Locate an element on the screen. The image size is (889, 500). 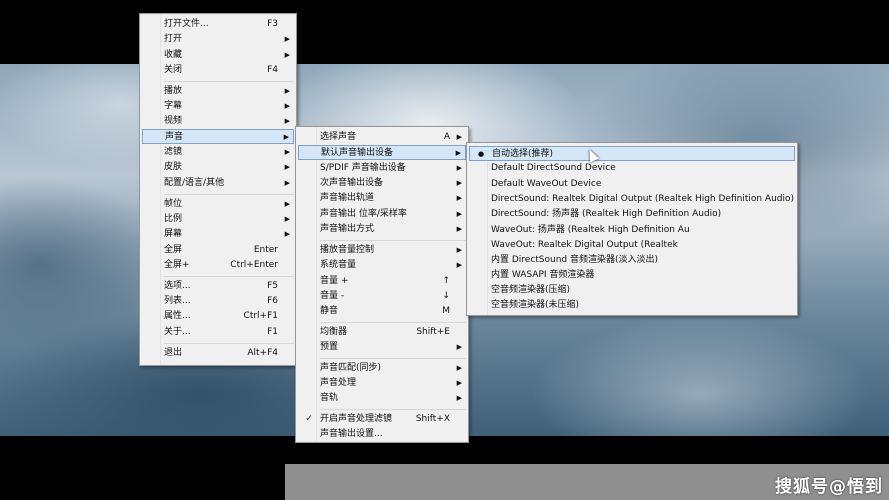
menu-item-about: 关于... F1 is located at coordinates (218, 332).